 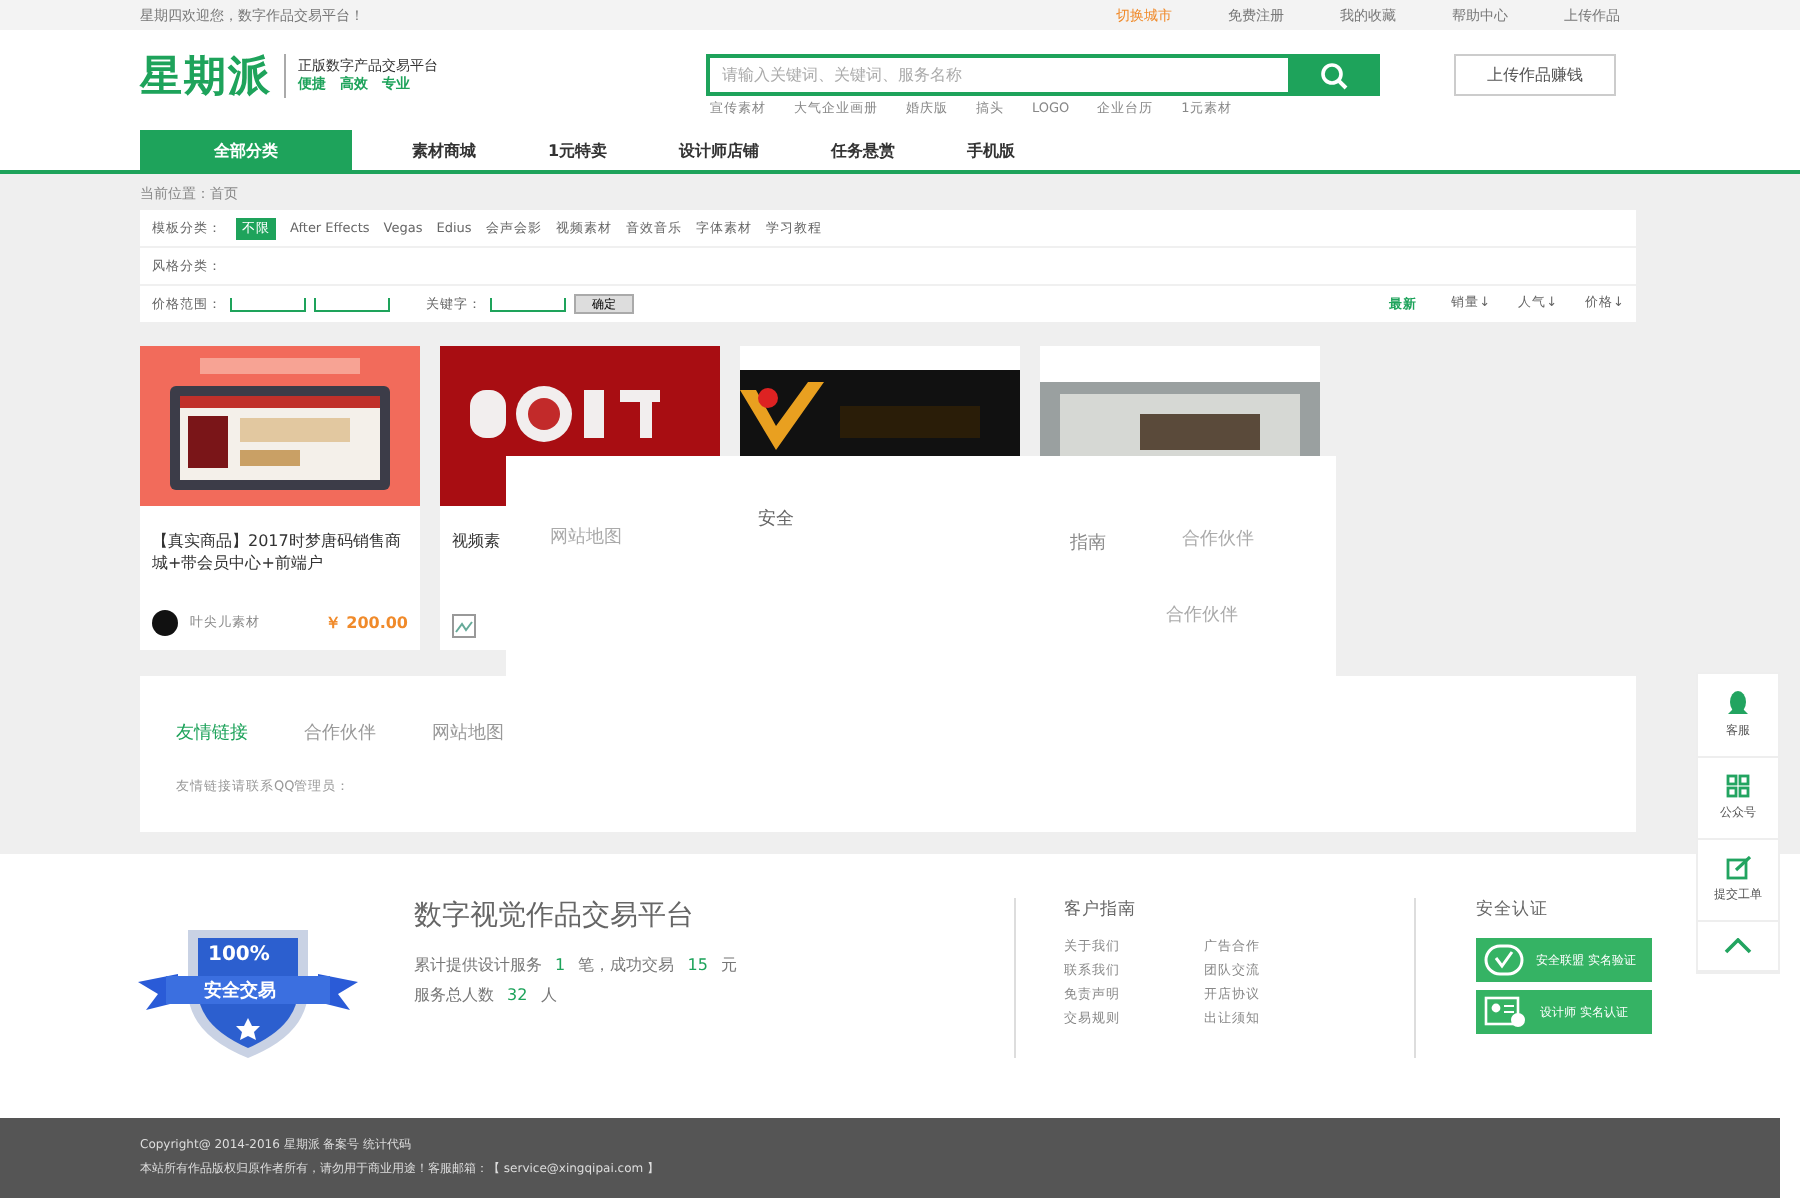 What do you see at coordinates (1101, 910) in the screenshot?
I see `guide-title: 客户指南` at bounding box center [1101, 910].